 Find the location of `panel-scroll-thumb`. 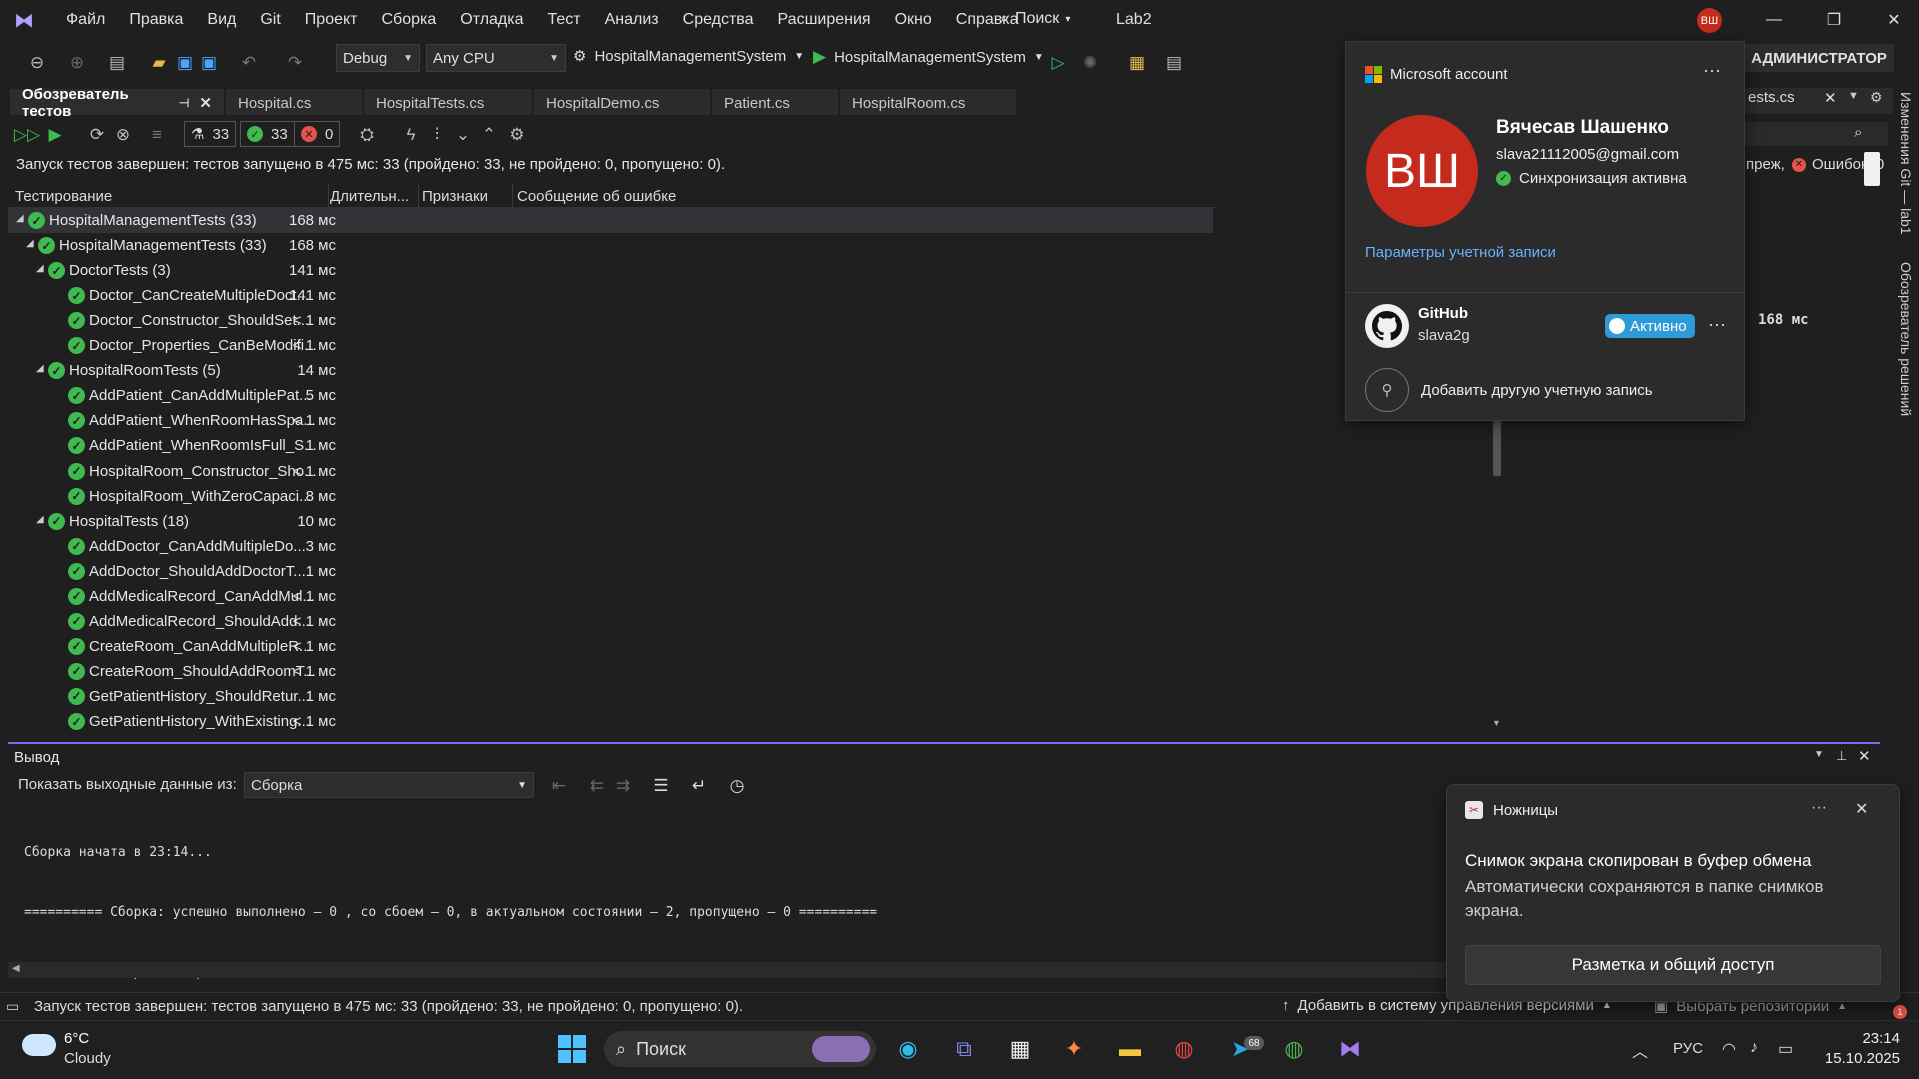

panel-scroll-thumb is located at coordinates (1872, 169).